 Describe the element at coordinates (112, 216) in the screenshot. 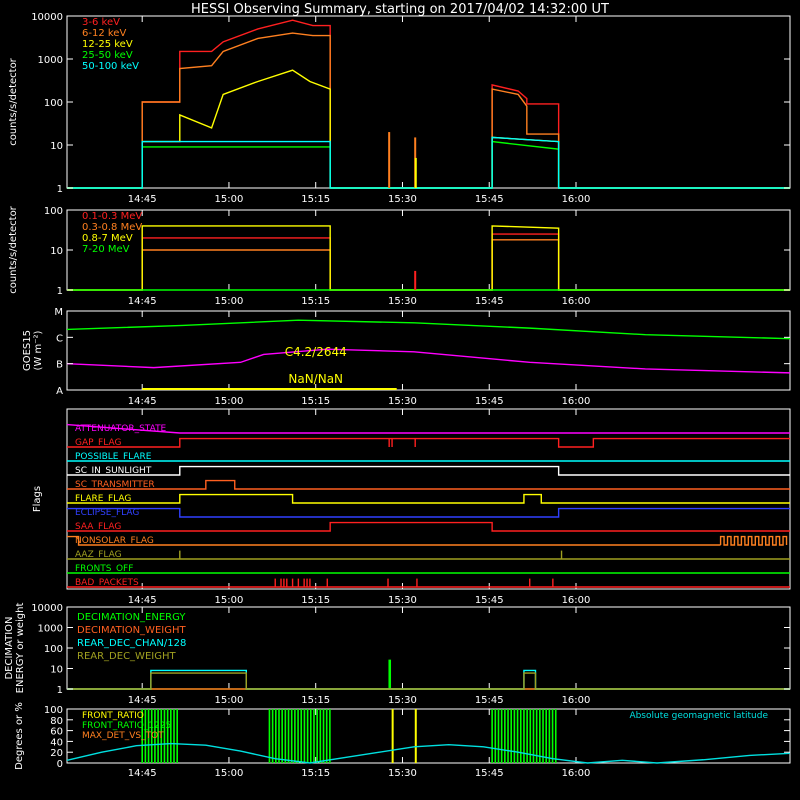

I see `legend-entry: 0.1-0.3 MeV` at that location.